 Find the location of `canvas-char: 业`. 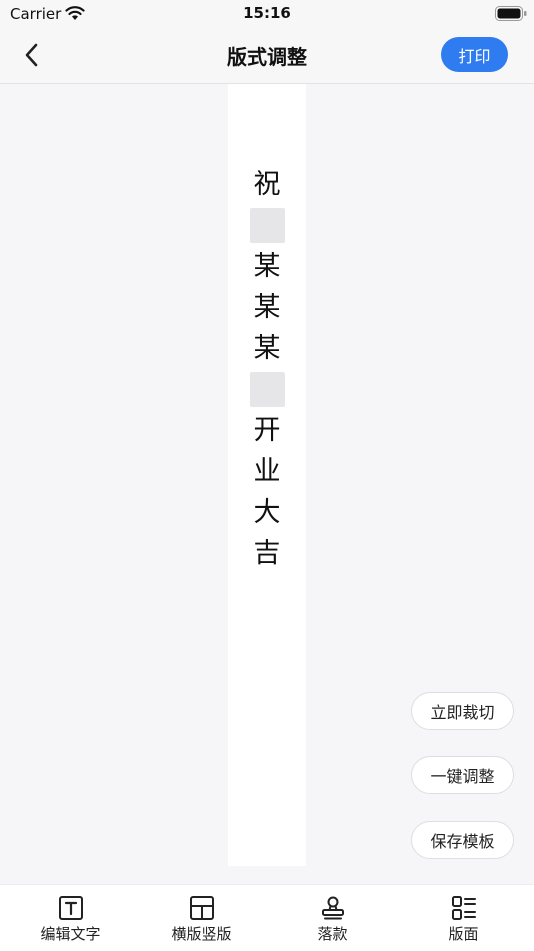

canvas-char: 业 is located at coordinates (267, 471).